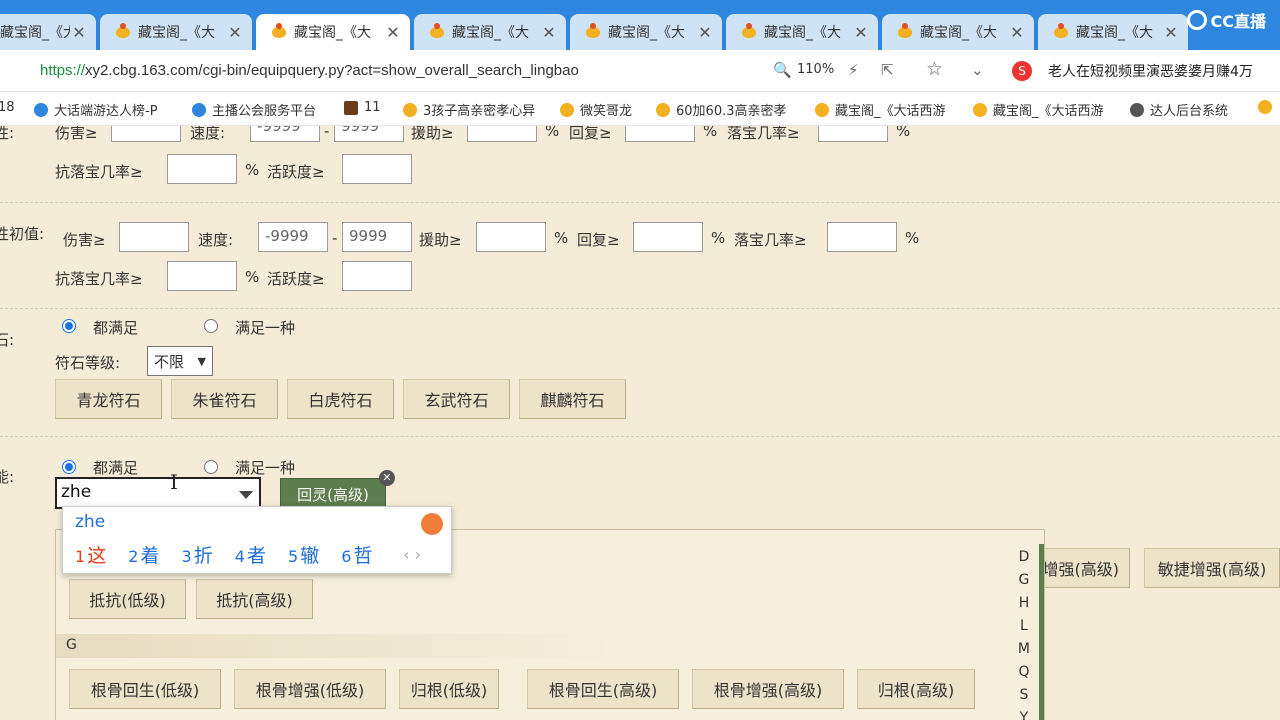  What do you see at coordinates (203, 556) in the screenshot?
I see `ime-candidate: 折` at bounding box center [203, 556].